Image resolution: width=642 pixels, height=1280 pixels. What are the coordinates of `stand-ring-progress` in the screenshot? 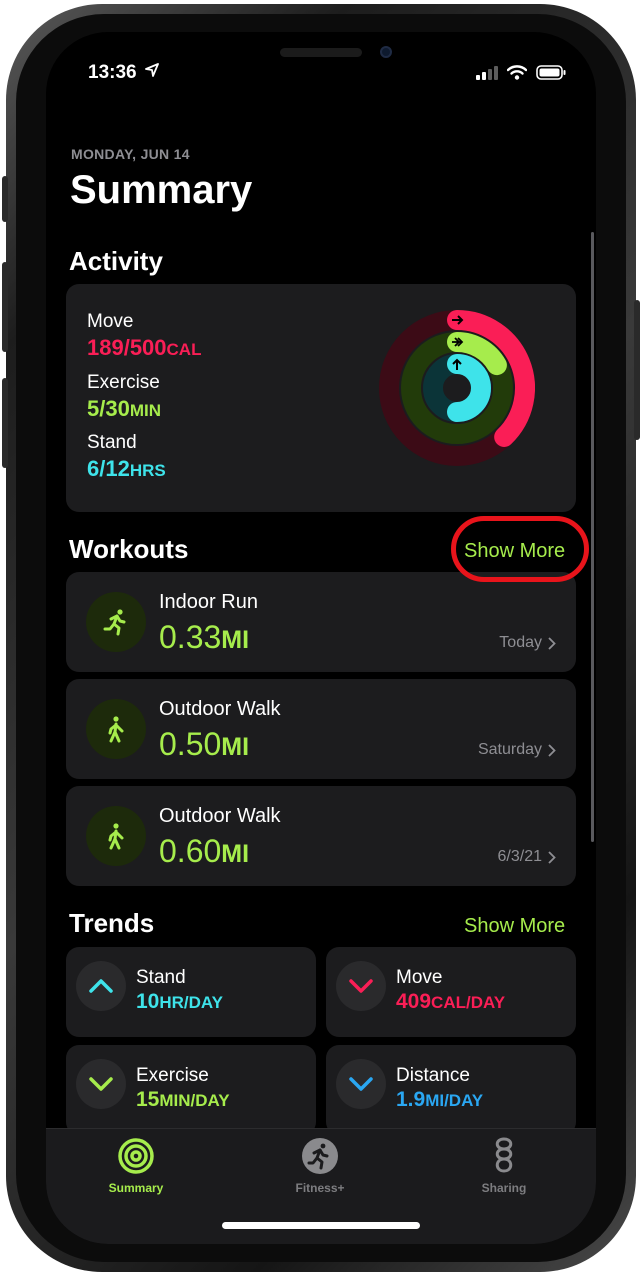 It's located at (469, 388).